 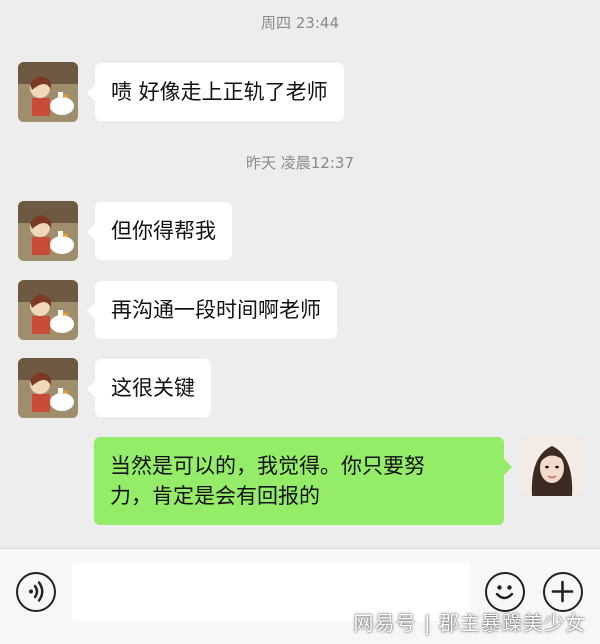 What do you see at coordinates (469, 623) in the screenshot?
I see `watermark: 网易号 | 郡主暴躁美少女` at bounding box center [469, 623].